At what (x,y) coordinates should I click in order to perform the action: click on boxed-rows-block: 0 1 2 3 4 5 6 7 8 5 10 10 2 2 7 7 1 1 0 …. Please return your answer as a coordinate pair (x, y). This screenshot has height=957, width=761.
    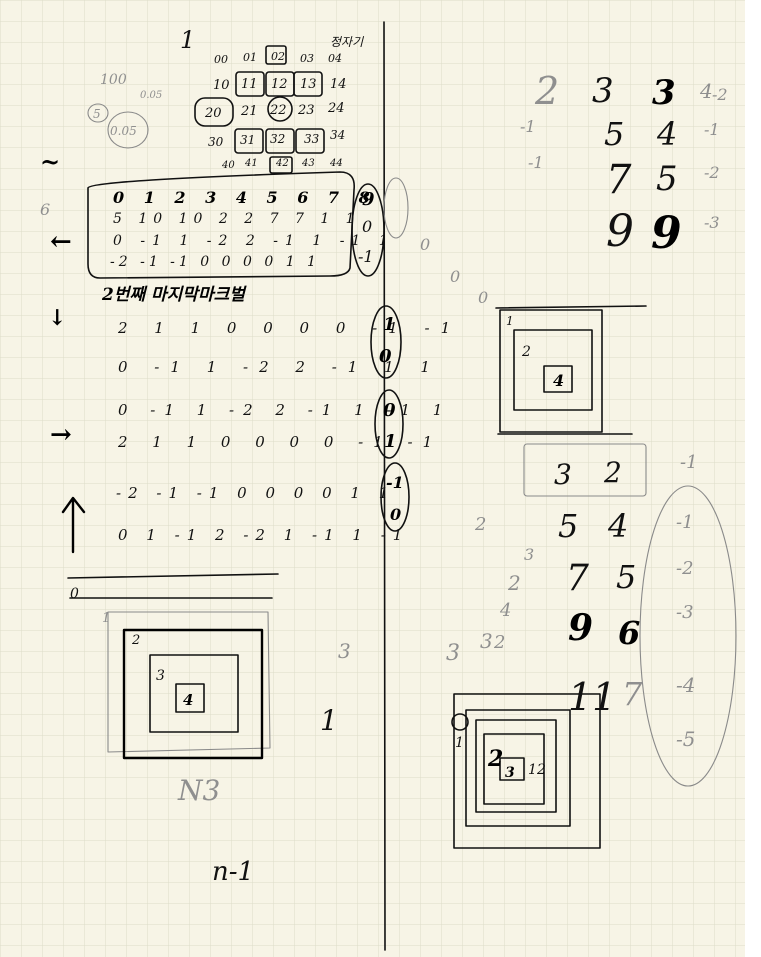
    Looking at the image, I should click on (248, 225).